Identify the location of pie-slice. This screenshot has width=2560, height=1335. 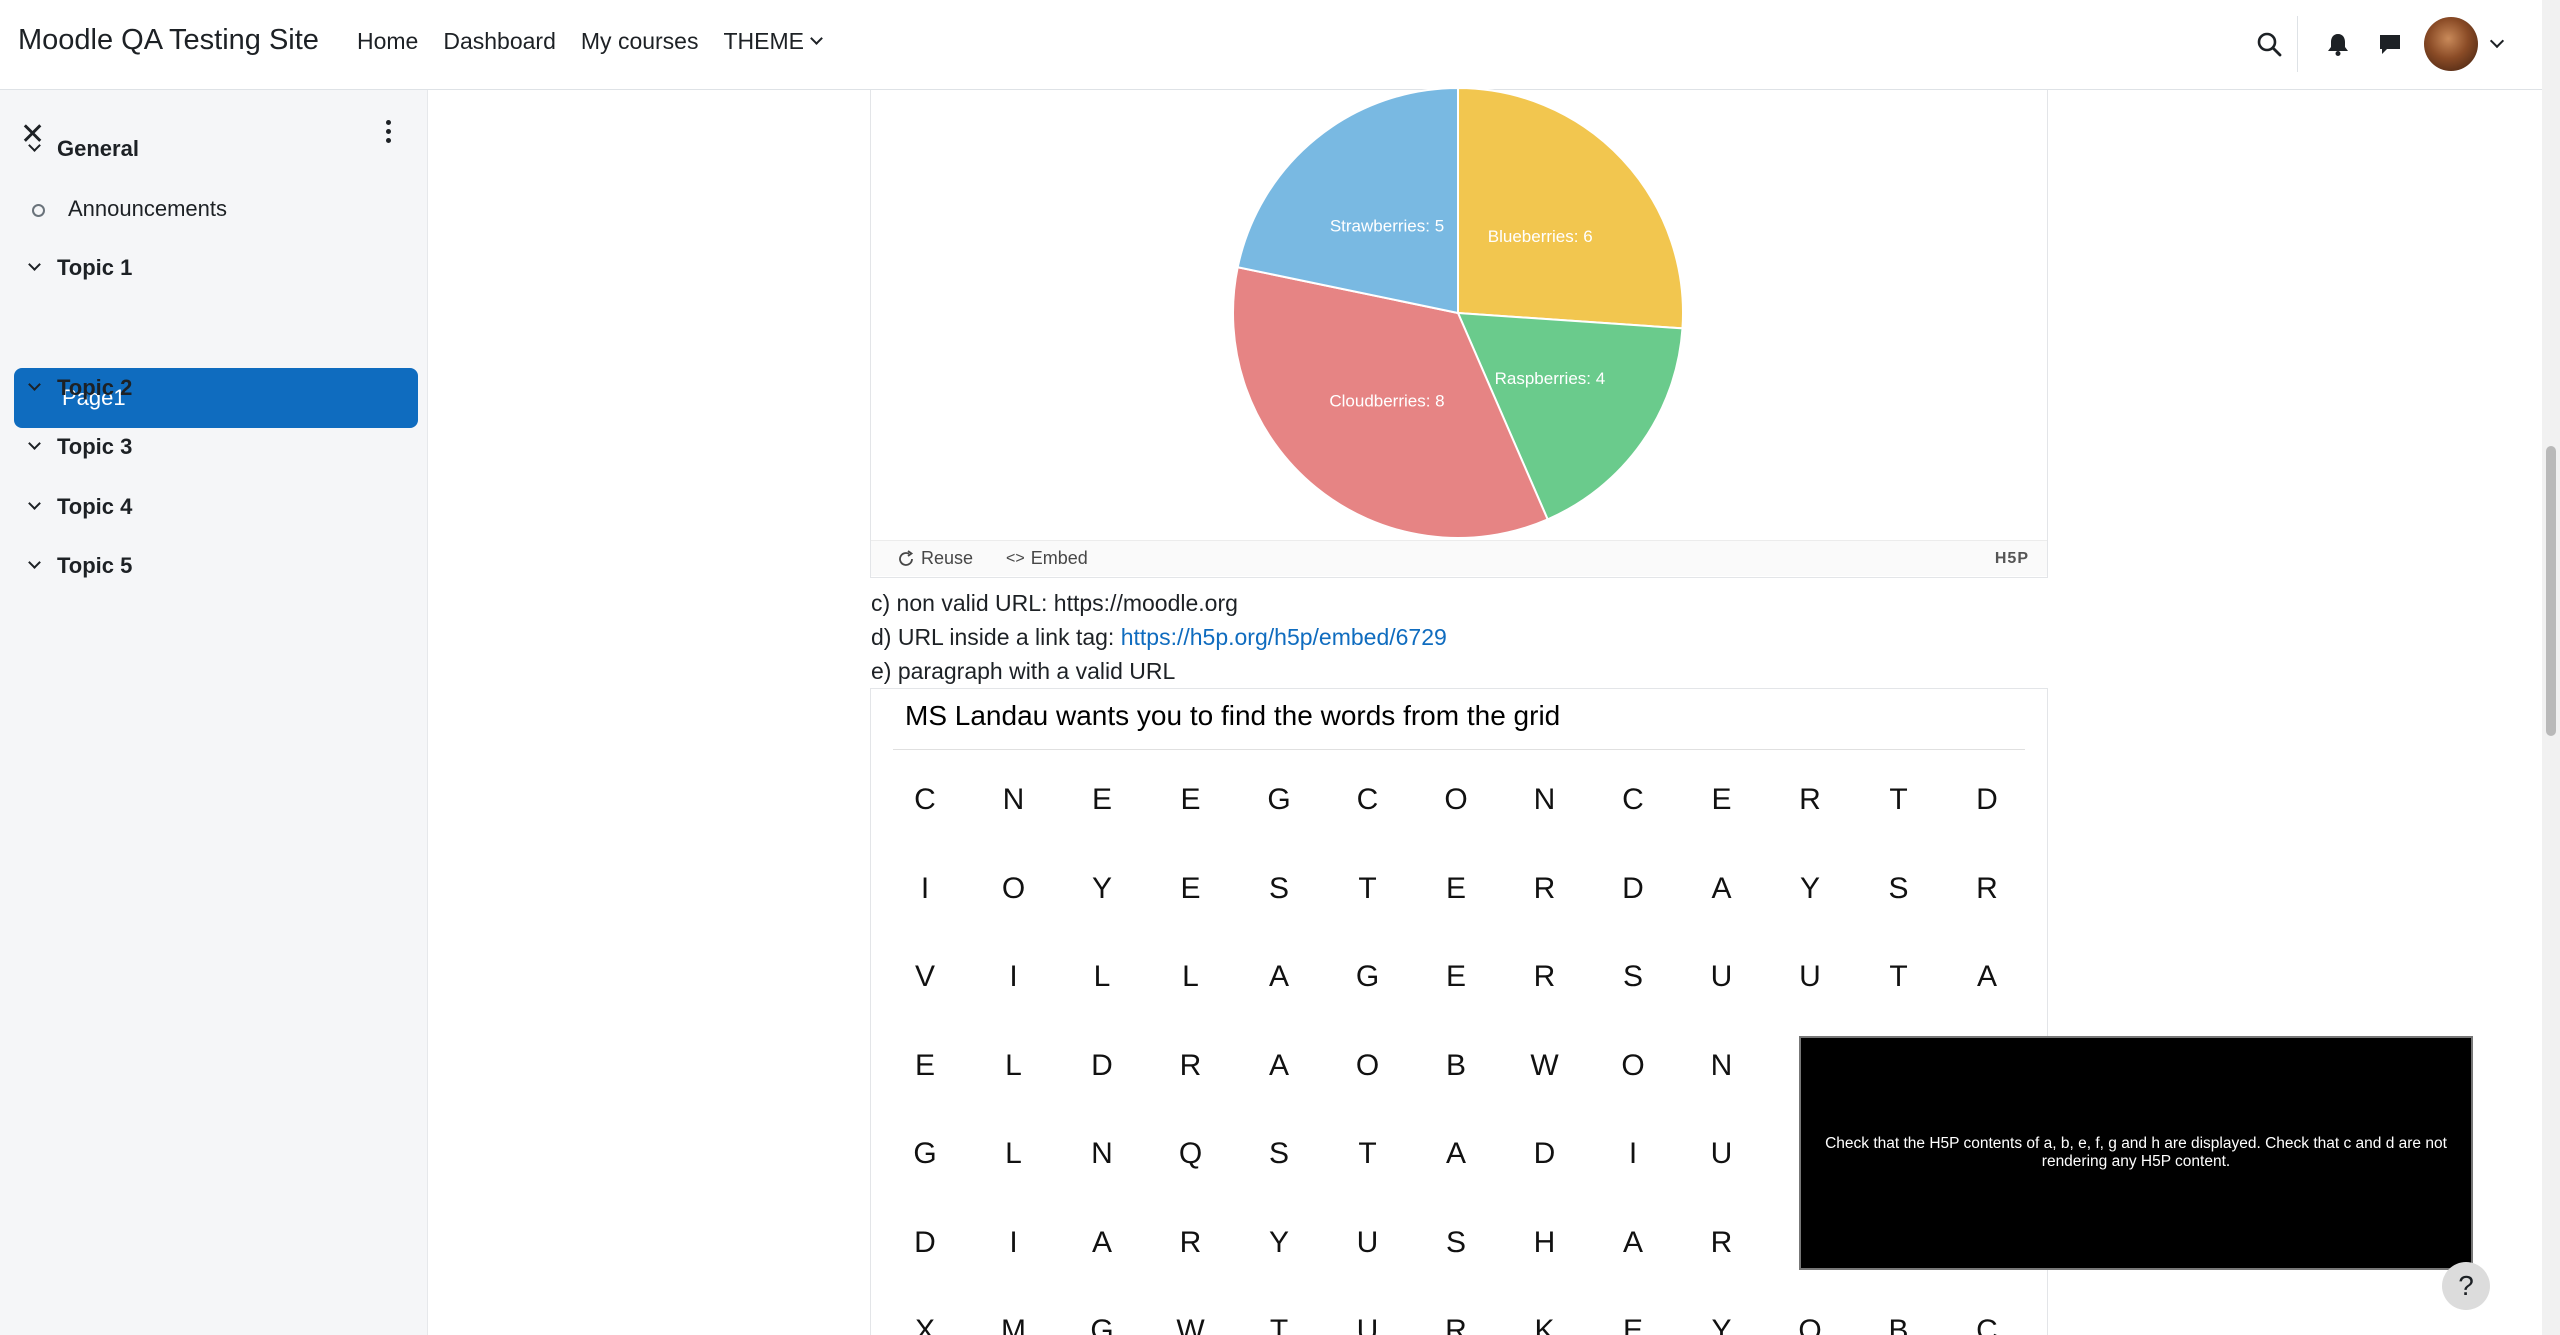
(1570, 209).